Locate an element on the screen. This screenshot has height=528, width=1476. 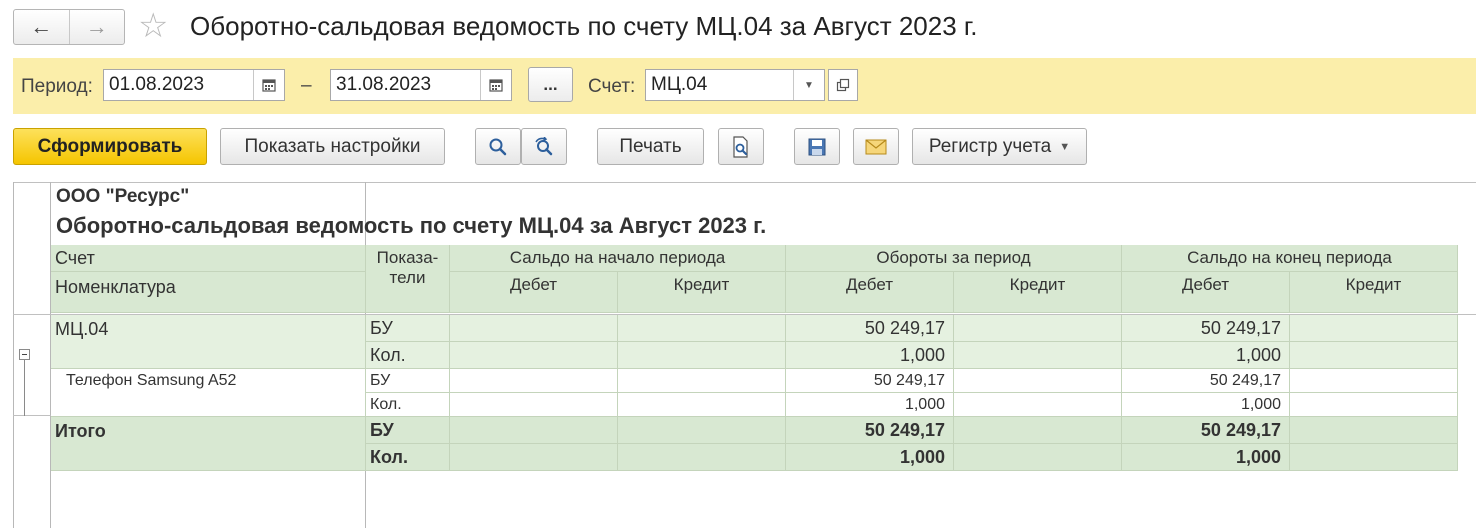
account-label: Счет: is located at coordinates (612, 86).